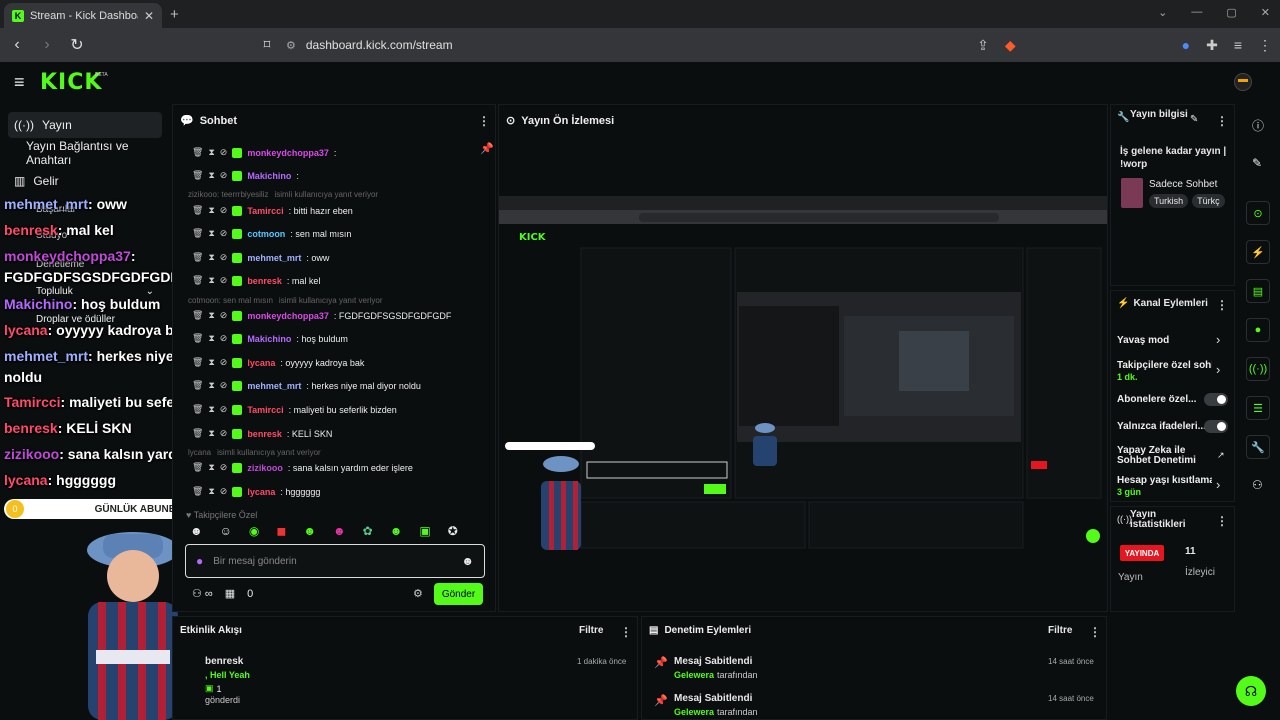 Image resolution: width=1280 pixels, height=720 pixels. Describe the element at coordinates (1186, 45) in the screenshot. I see `vpn-icon: ●` at that location.